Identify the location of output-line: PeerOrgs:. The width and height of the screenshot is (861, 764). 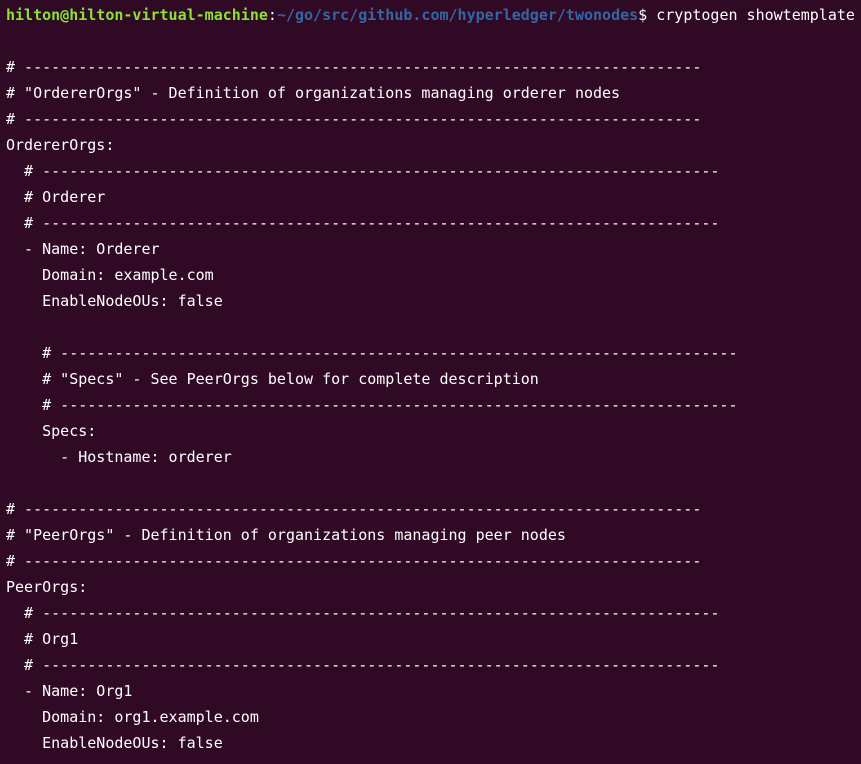
(47, 587).